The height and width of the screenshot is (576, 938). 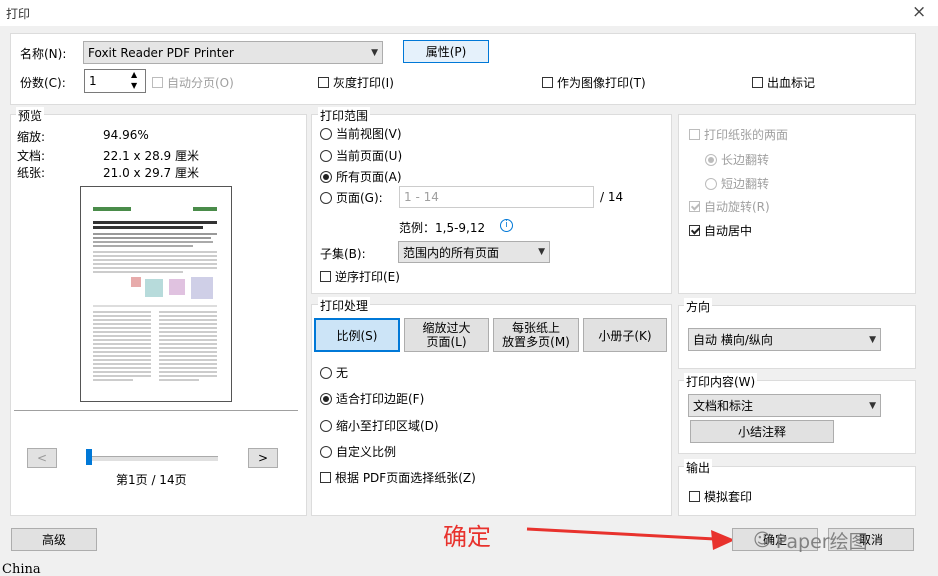 What do you see at coordinates (784, 339) in the screenshot?
I see `orientation-select: 自动 横向/纵向 ▼` at bounding box center [784, 339].